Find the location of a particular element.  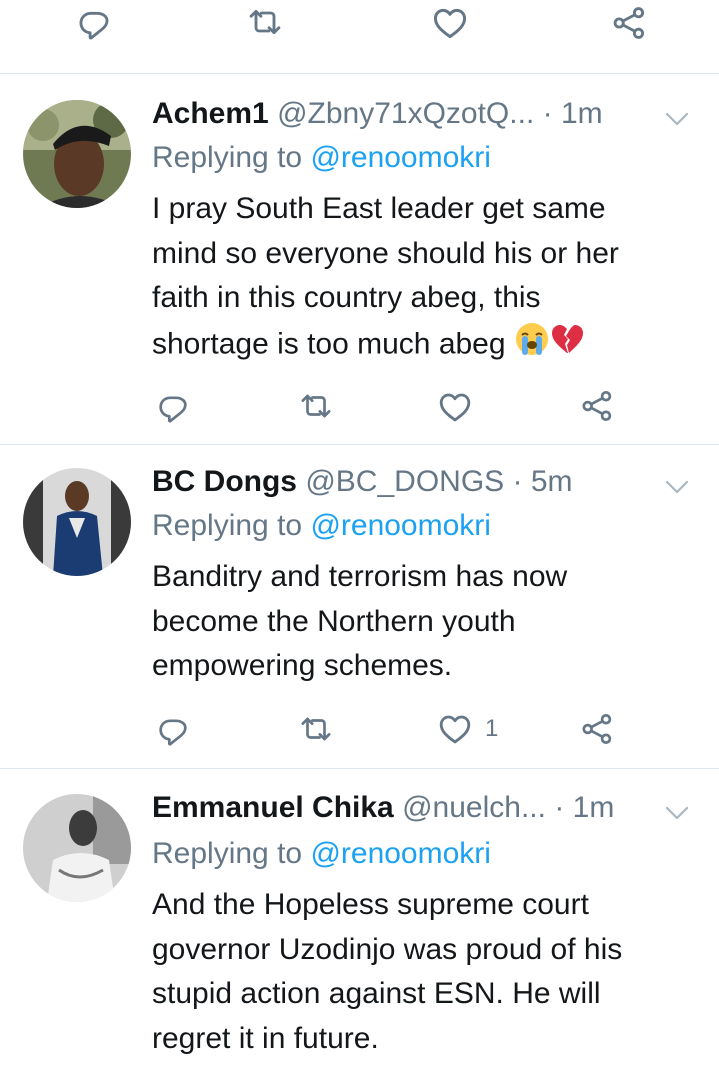

loudly-crying-face-emoji is located at coordinates (532, 346).